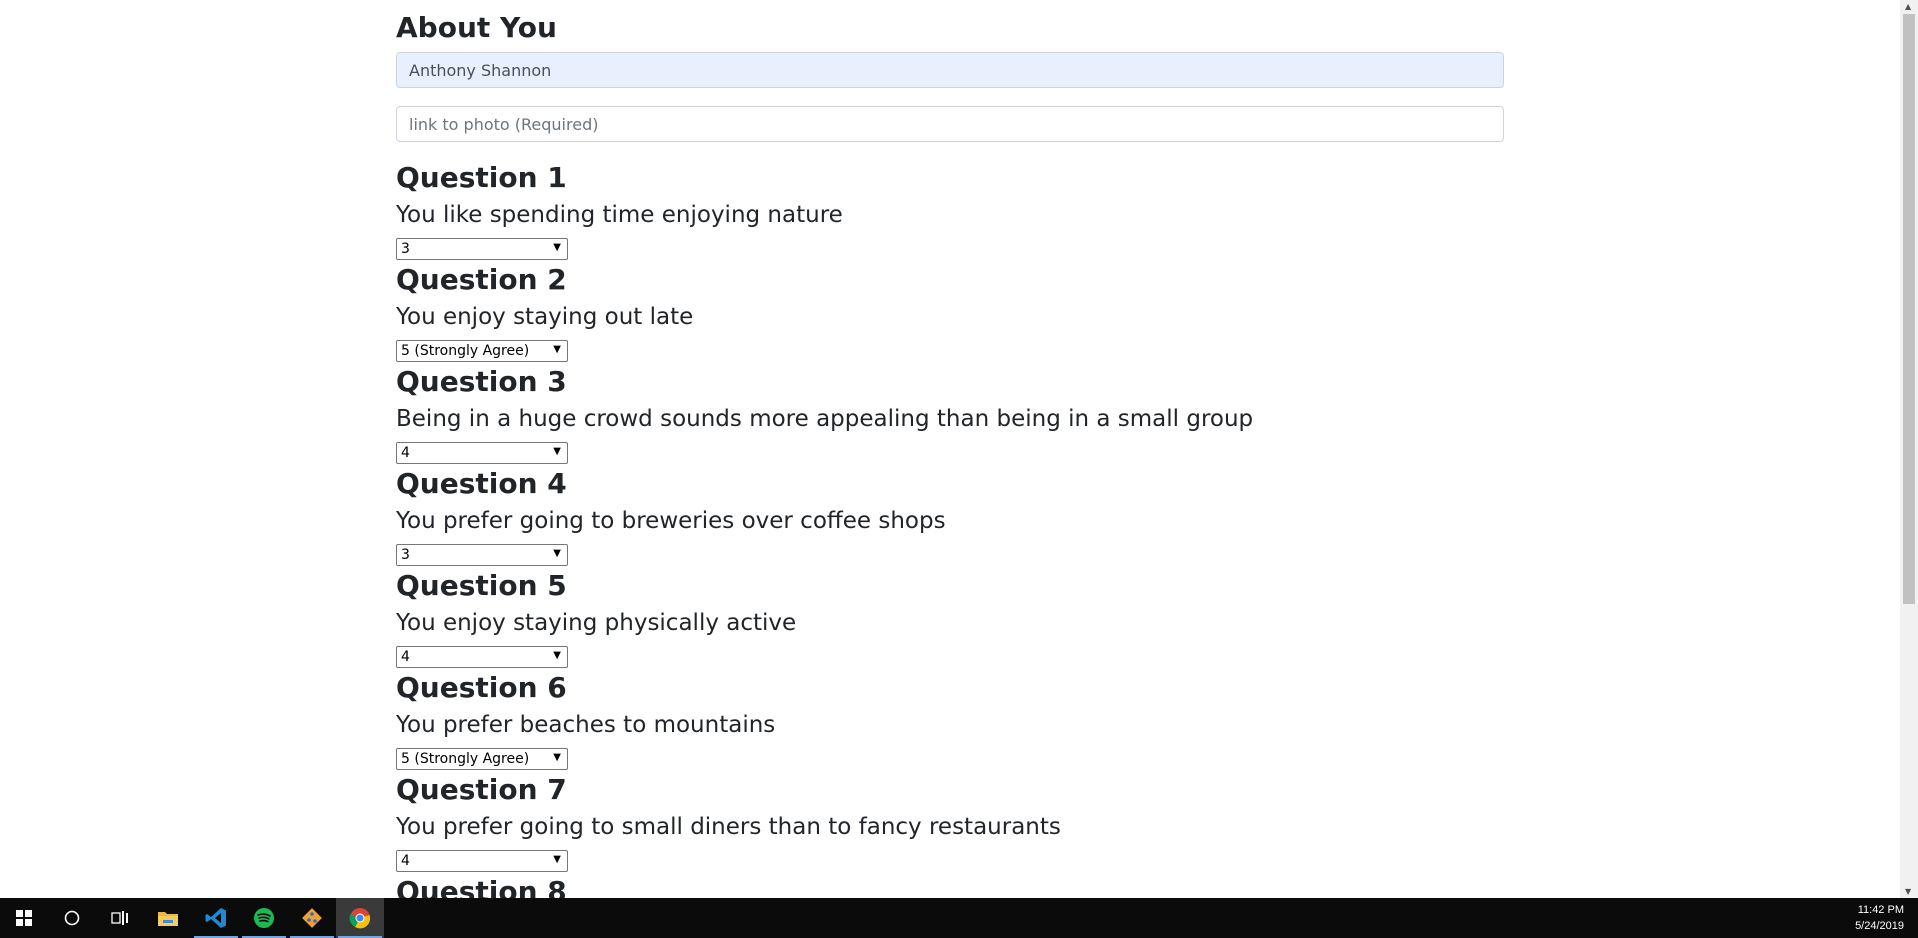 The image size is (1918, 938). Describe the element at coordinates (405, 249) in the screenshot. I see `question-1-answer: 3` at that location.